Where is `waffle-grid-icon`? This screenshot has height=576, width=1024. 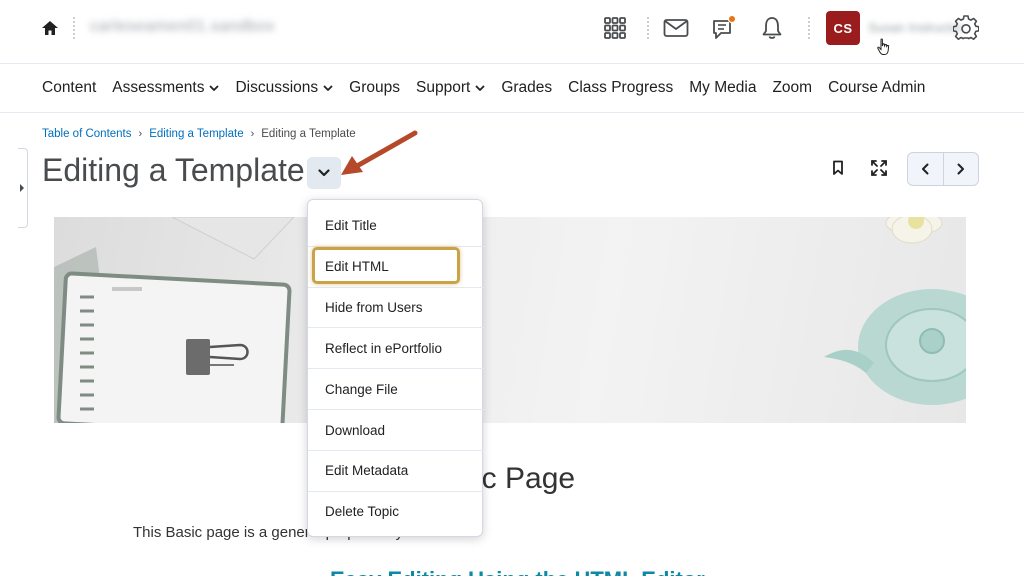
waffle-grid-icon is located at coordinates (615, 28).